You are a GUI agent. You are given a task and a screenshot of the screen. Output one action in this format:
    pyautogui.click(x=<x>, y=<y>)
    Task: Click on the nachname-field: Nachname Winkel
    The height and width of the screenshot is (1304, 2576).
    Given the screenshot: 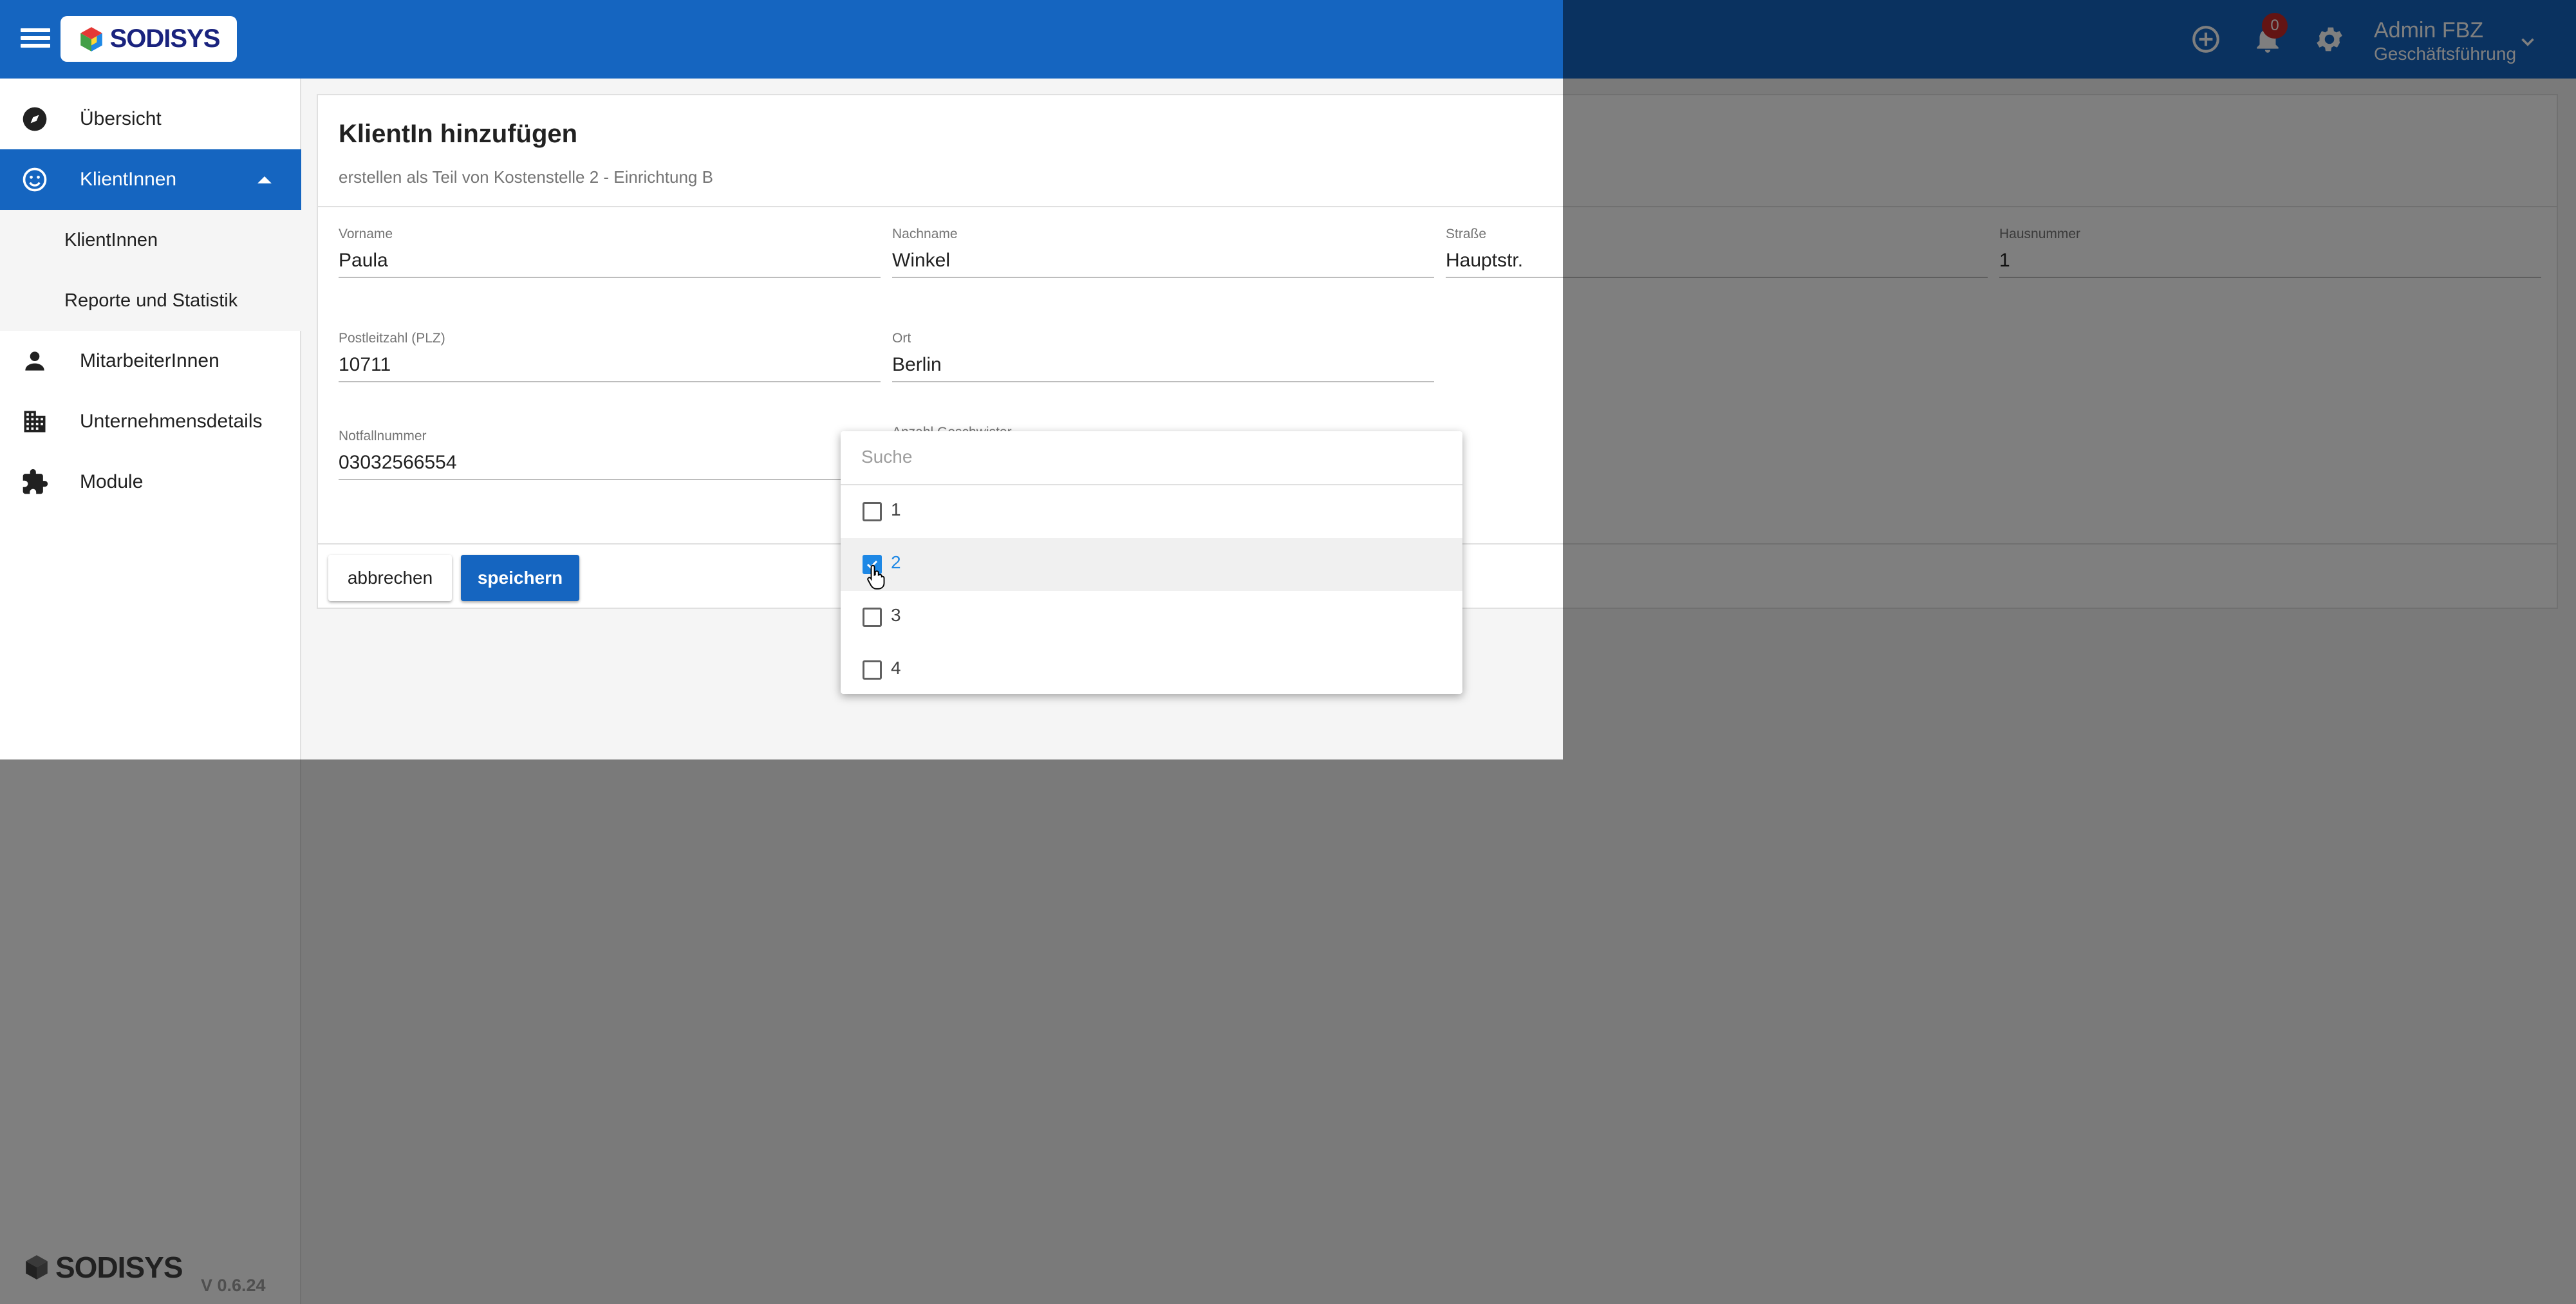 What is the action you would take?
    pyautogui.click(x=1163, y=253)
    